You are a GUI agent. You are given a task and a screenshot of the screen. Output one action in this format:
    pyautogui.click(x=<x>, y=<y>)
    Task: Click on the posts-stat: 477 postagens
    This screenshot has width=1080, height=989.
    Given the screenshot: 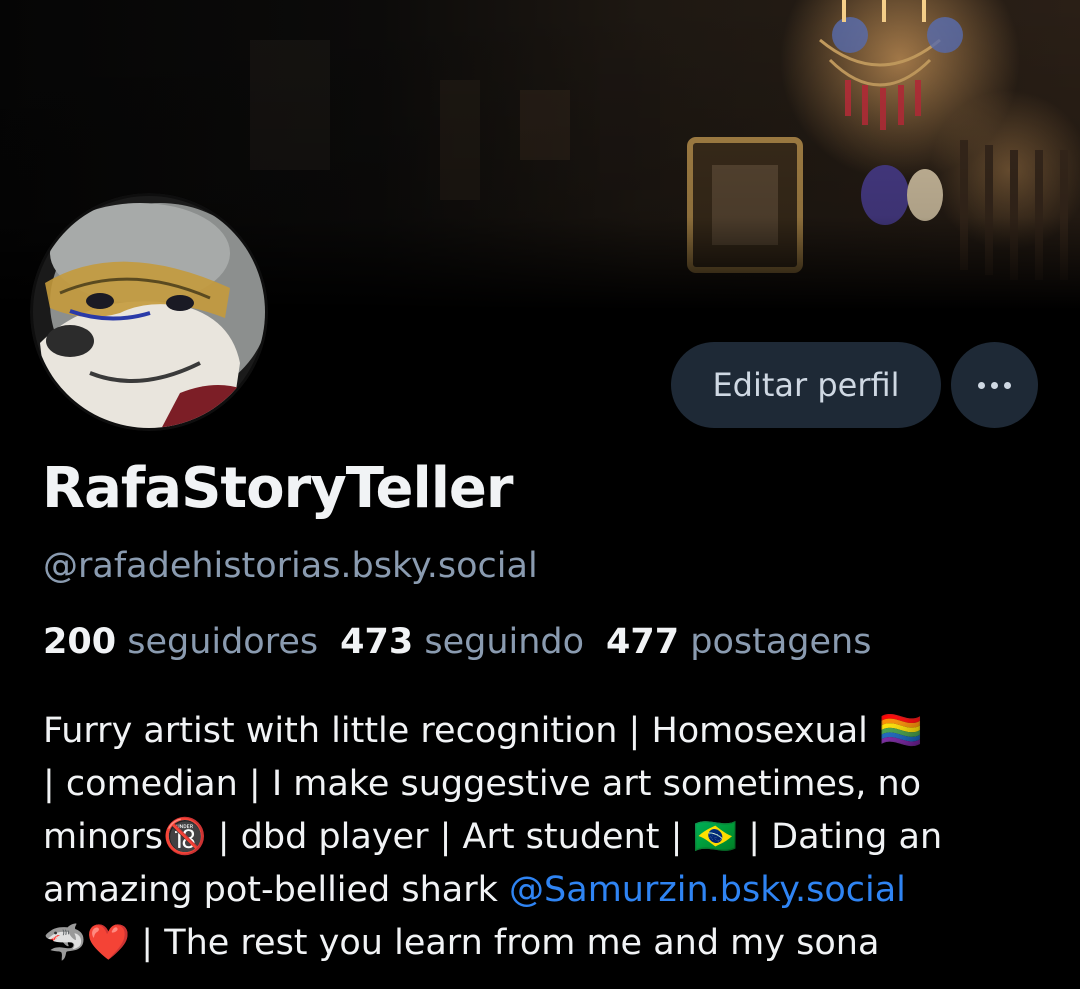 What is the action you would take?
    pyautogui.click(x=738, y=642)
    